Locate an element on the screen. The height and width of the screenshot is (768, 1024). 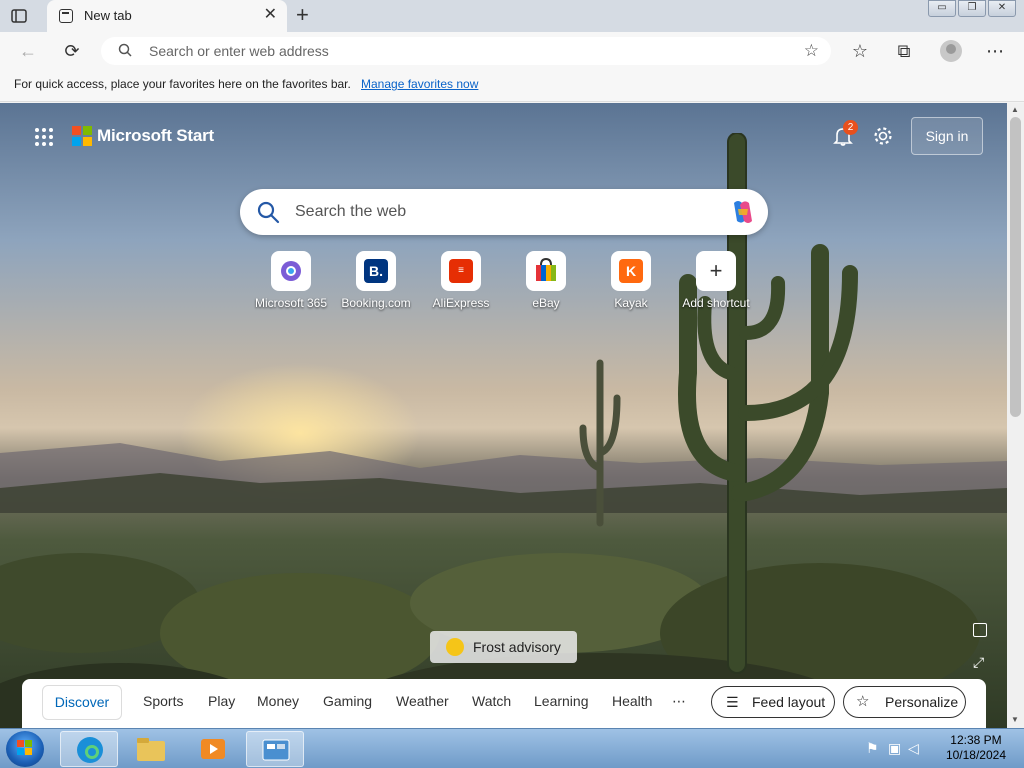
sign-in-button: Sign in is located at coordinates (947, 136).